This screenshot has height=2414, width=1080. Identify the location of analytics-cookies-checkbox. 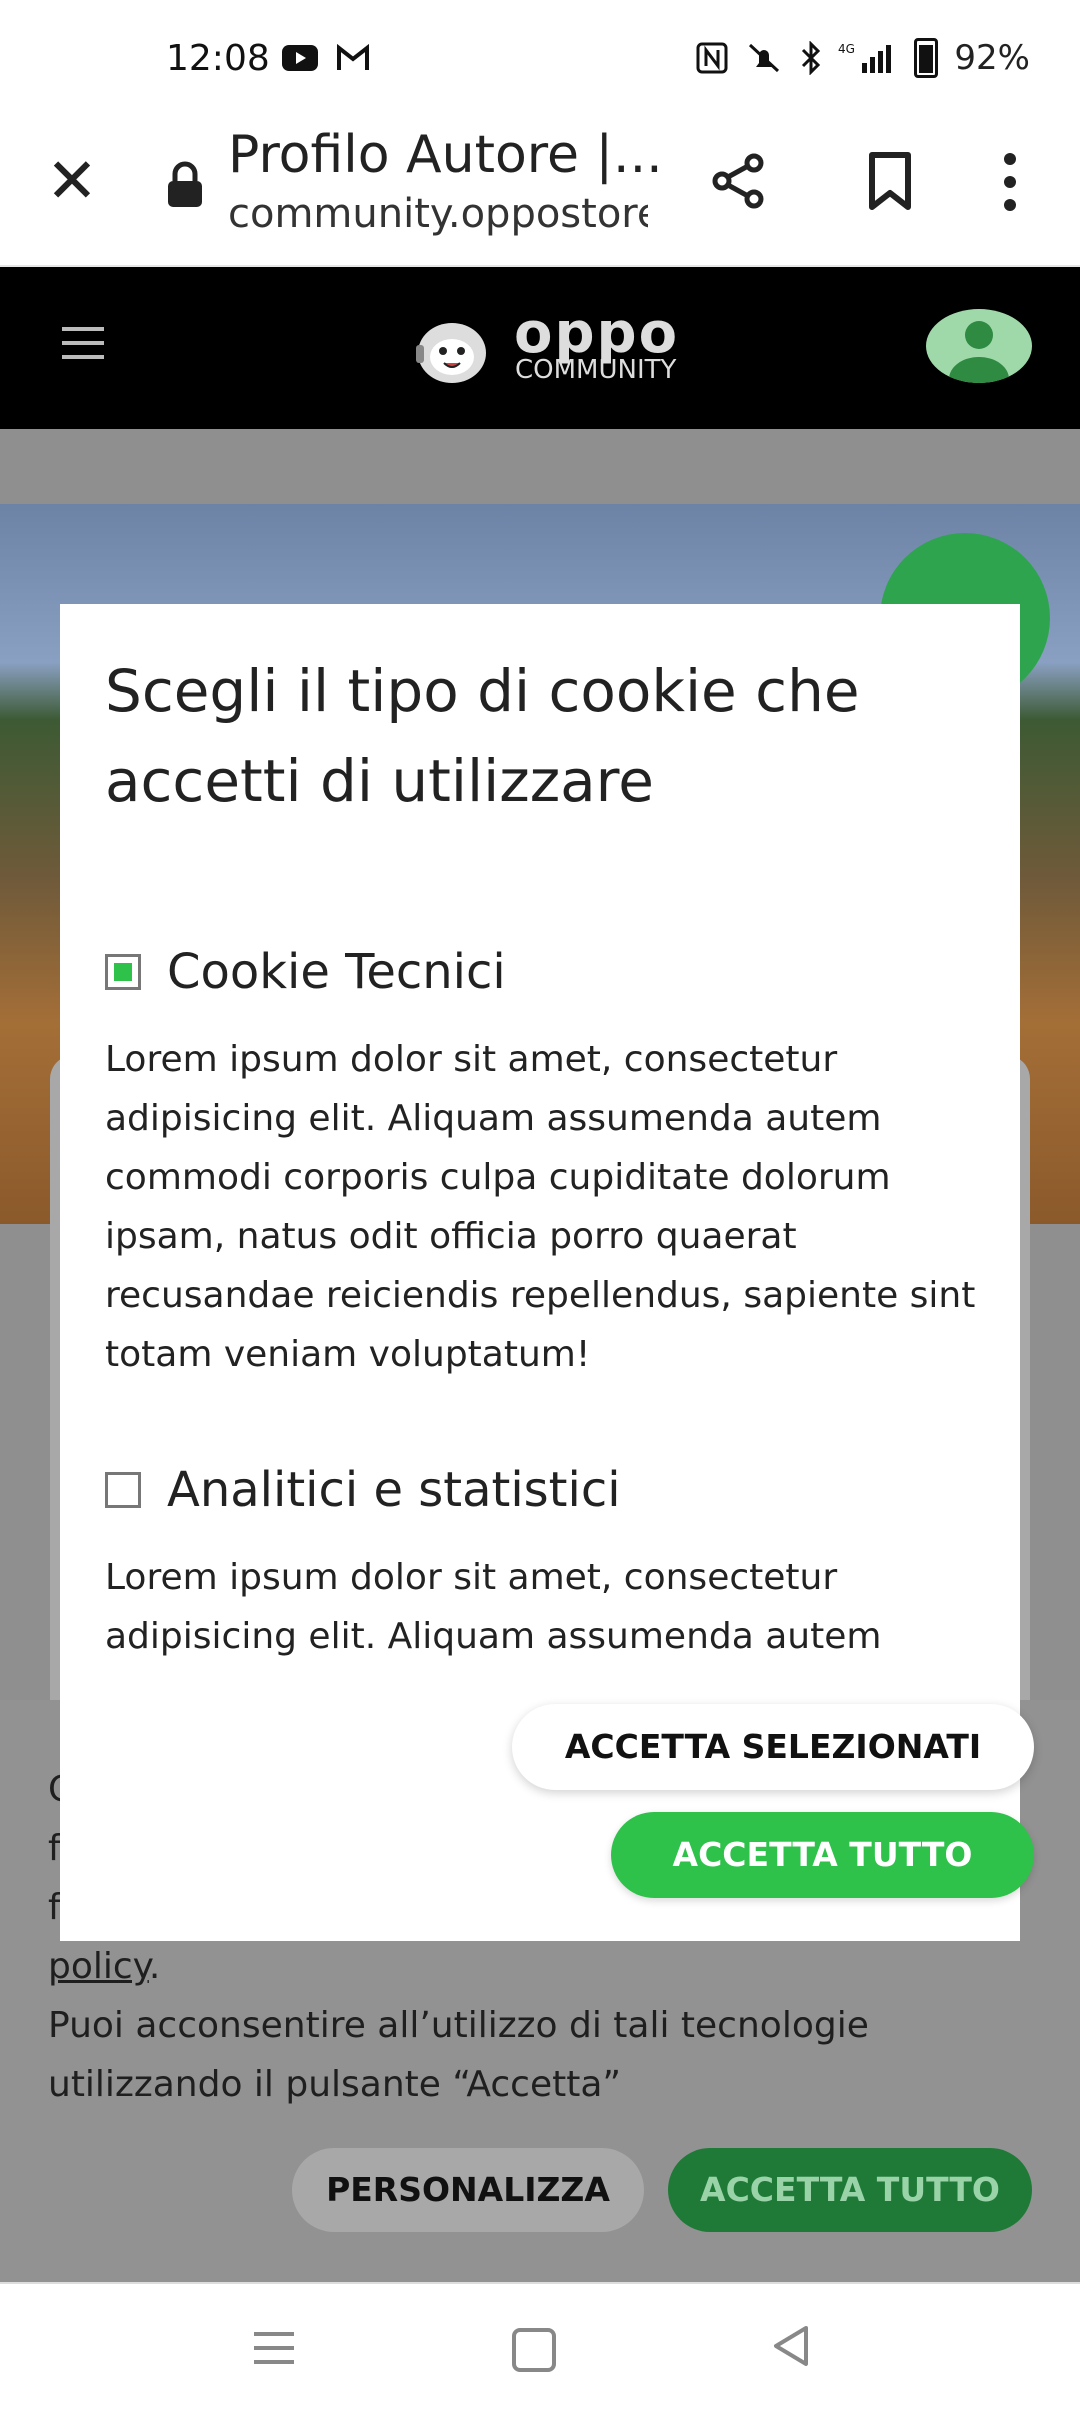
(123, 1490).